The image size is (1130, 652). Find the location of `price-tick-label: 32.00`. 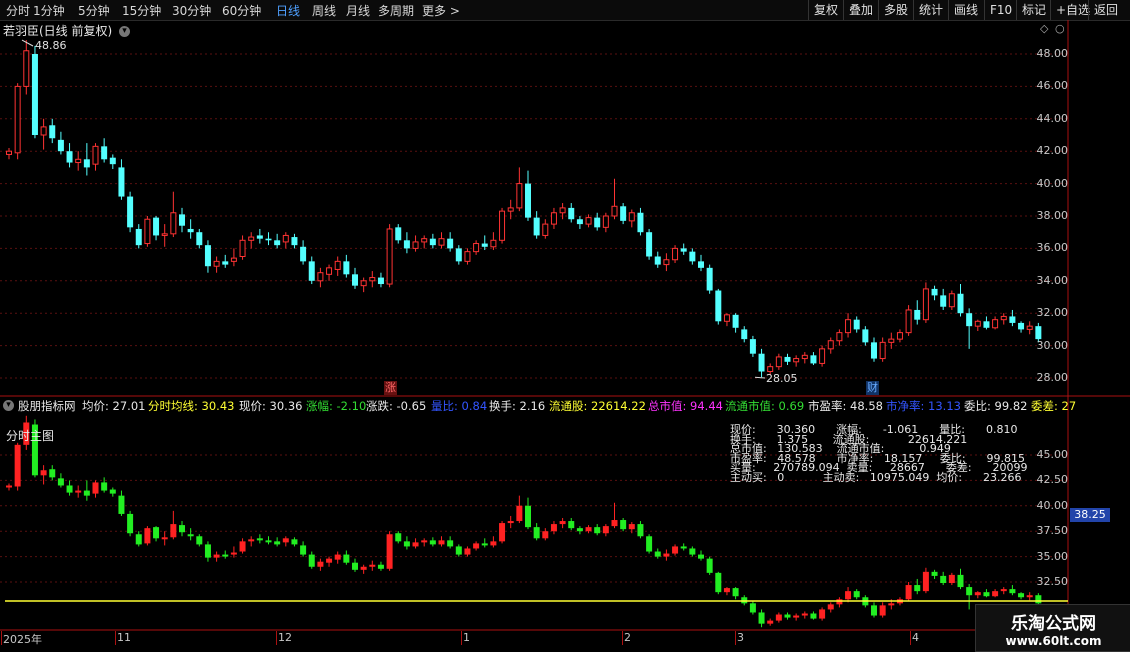

price-tick-label: 32.00 is located at coordinates (1052, 313).